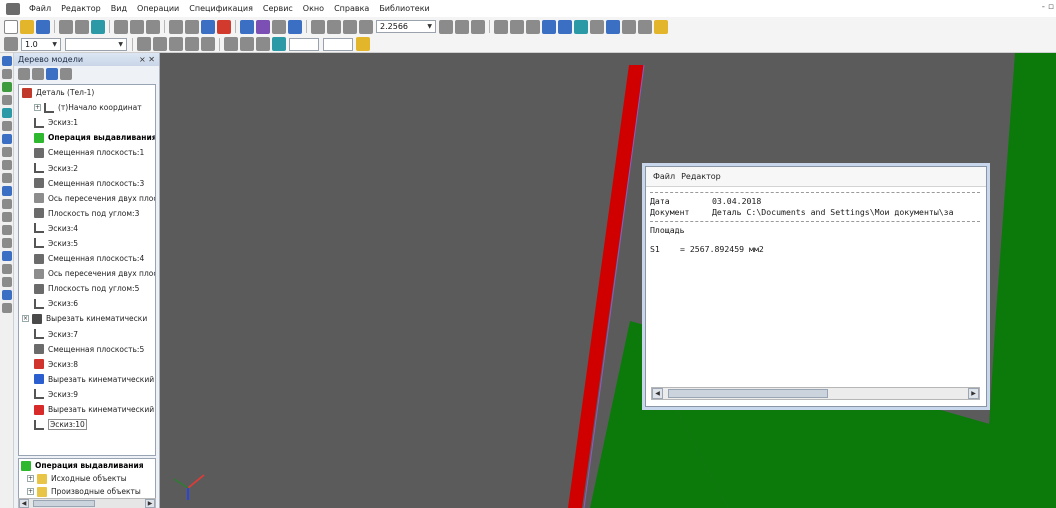 The width and height of the screenshot is (1056, 508). I want to click on tree-item: Плоскость под углом:3, so click(87, 213).